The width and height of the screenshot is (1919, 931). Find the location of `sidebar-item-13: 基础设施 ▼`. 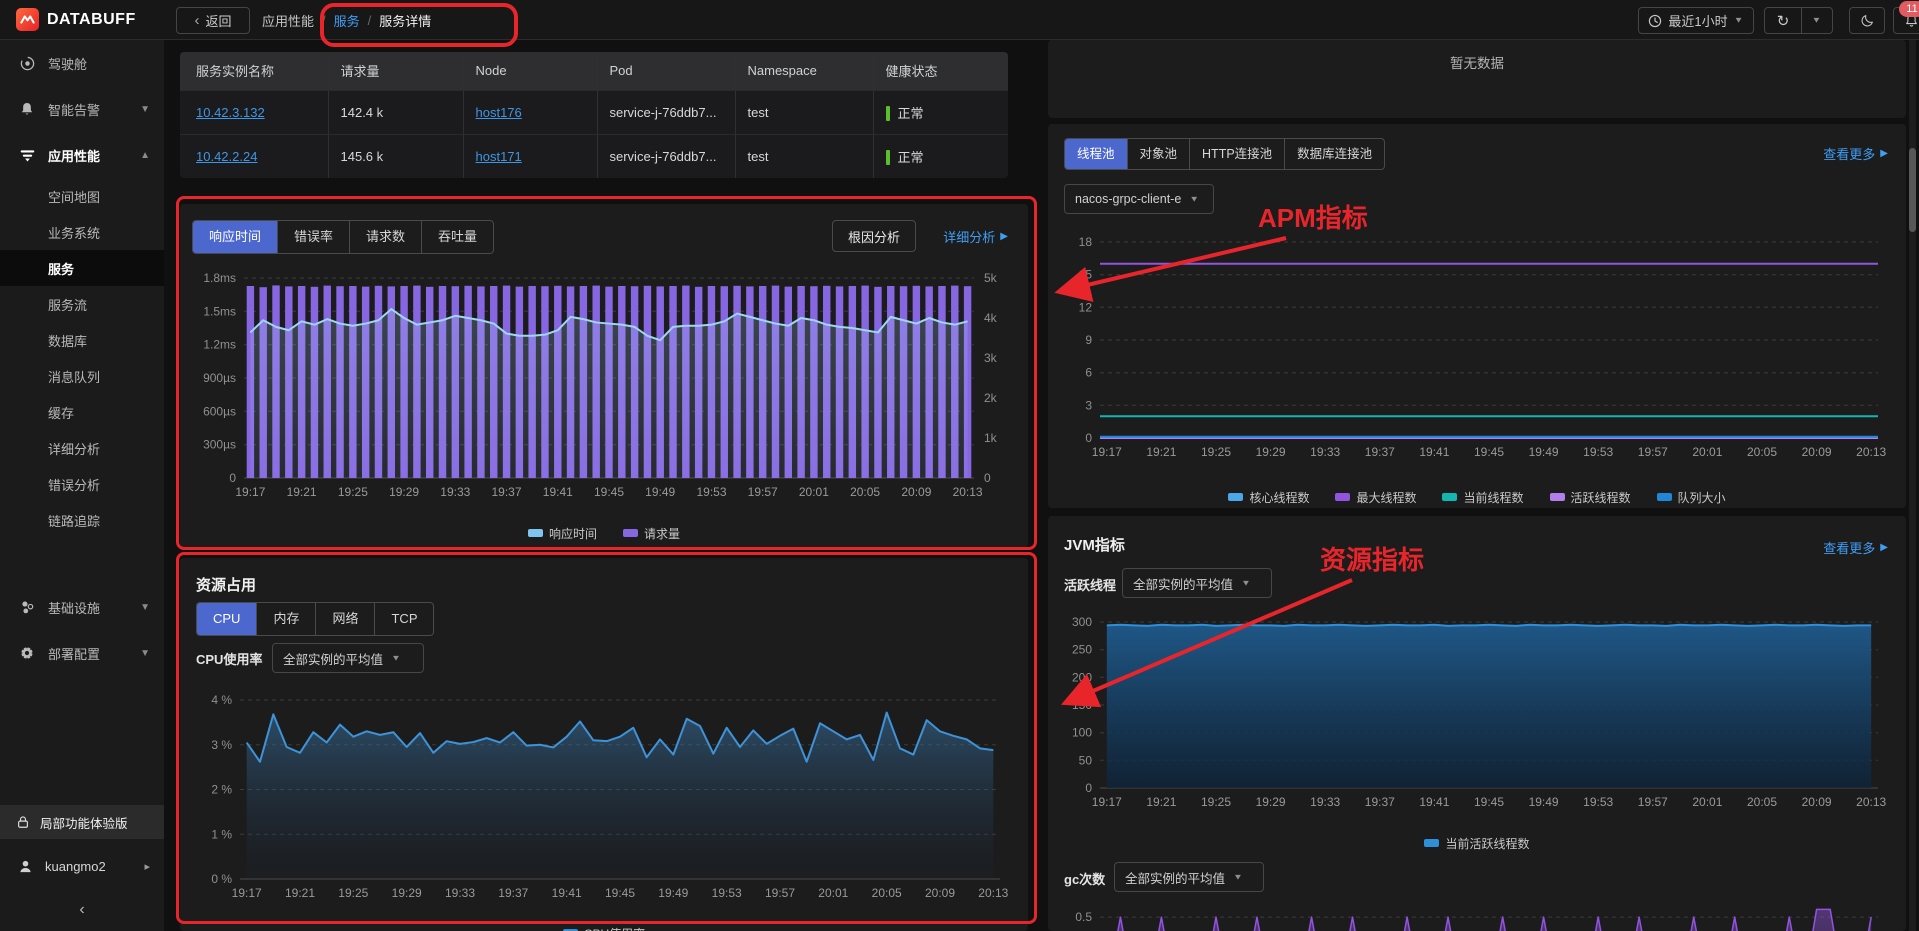

sidebar-item-13: 基础设施 ▼ is located at coordinates (82, 607).